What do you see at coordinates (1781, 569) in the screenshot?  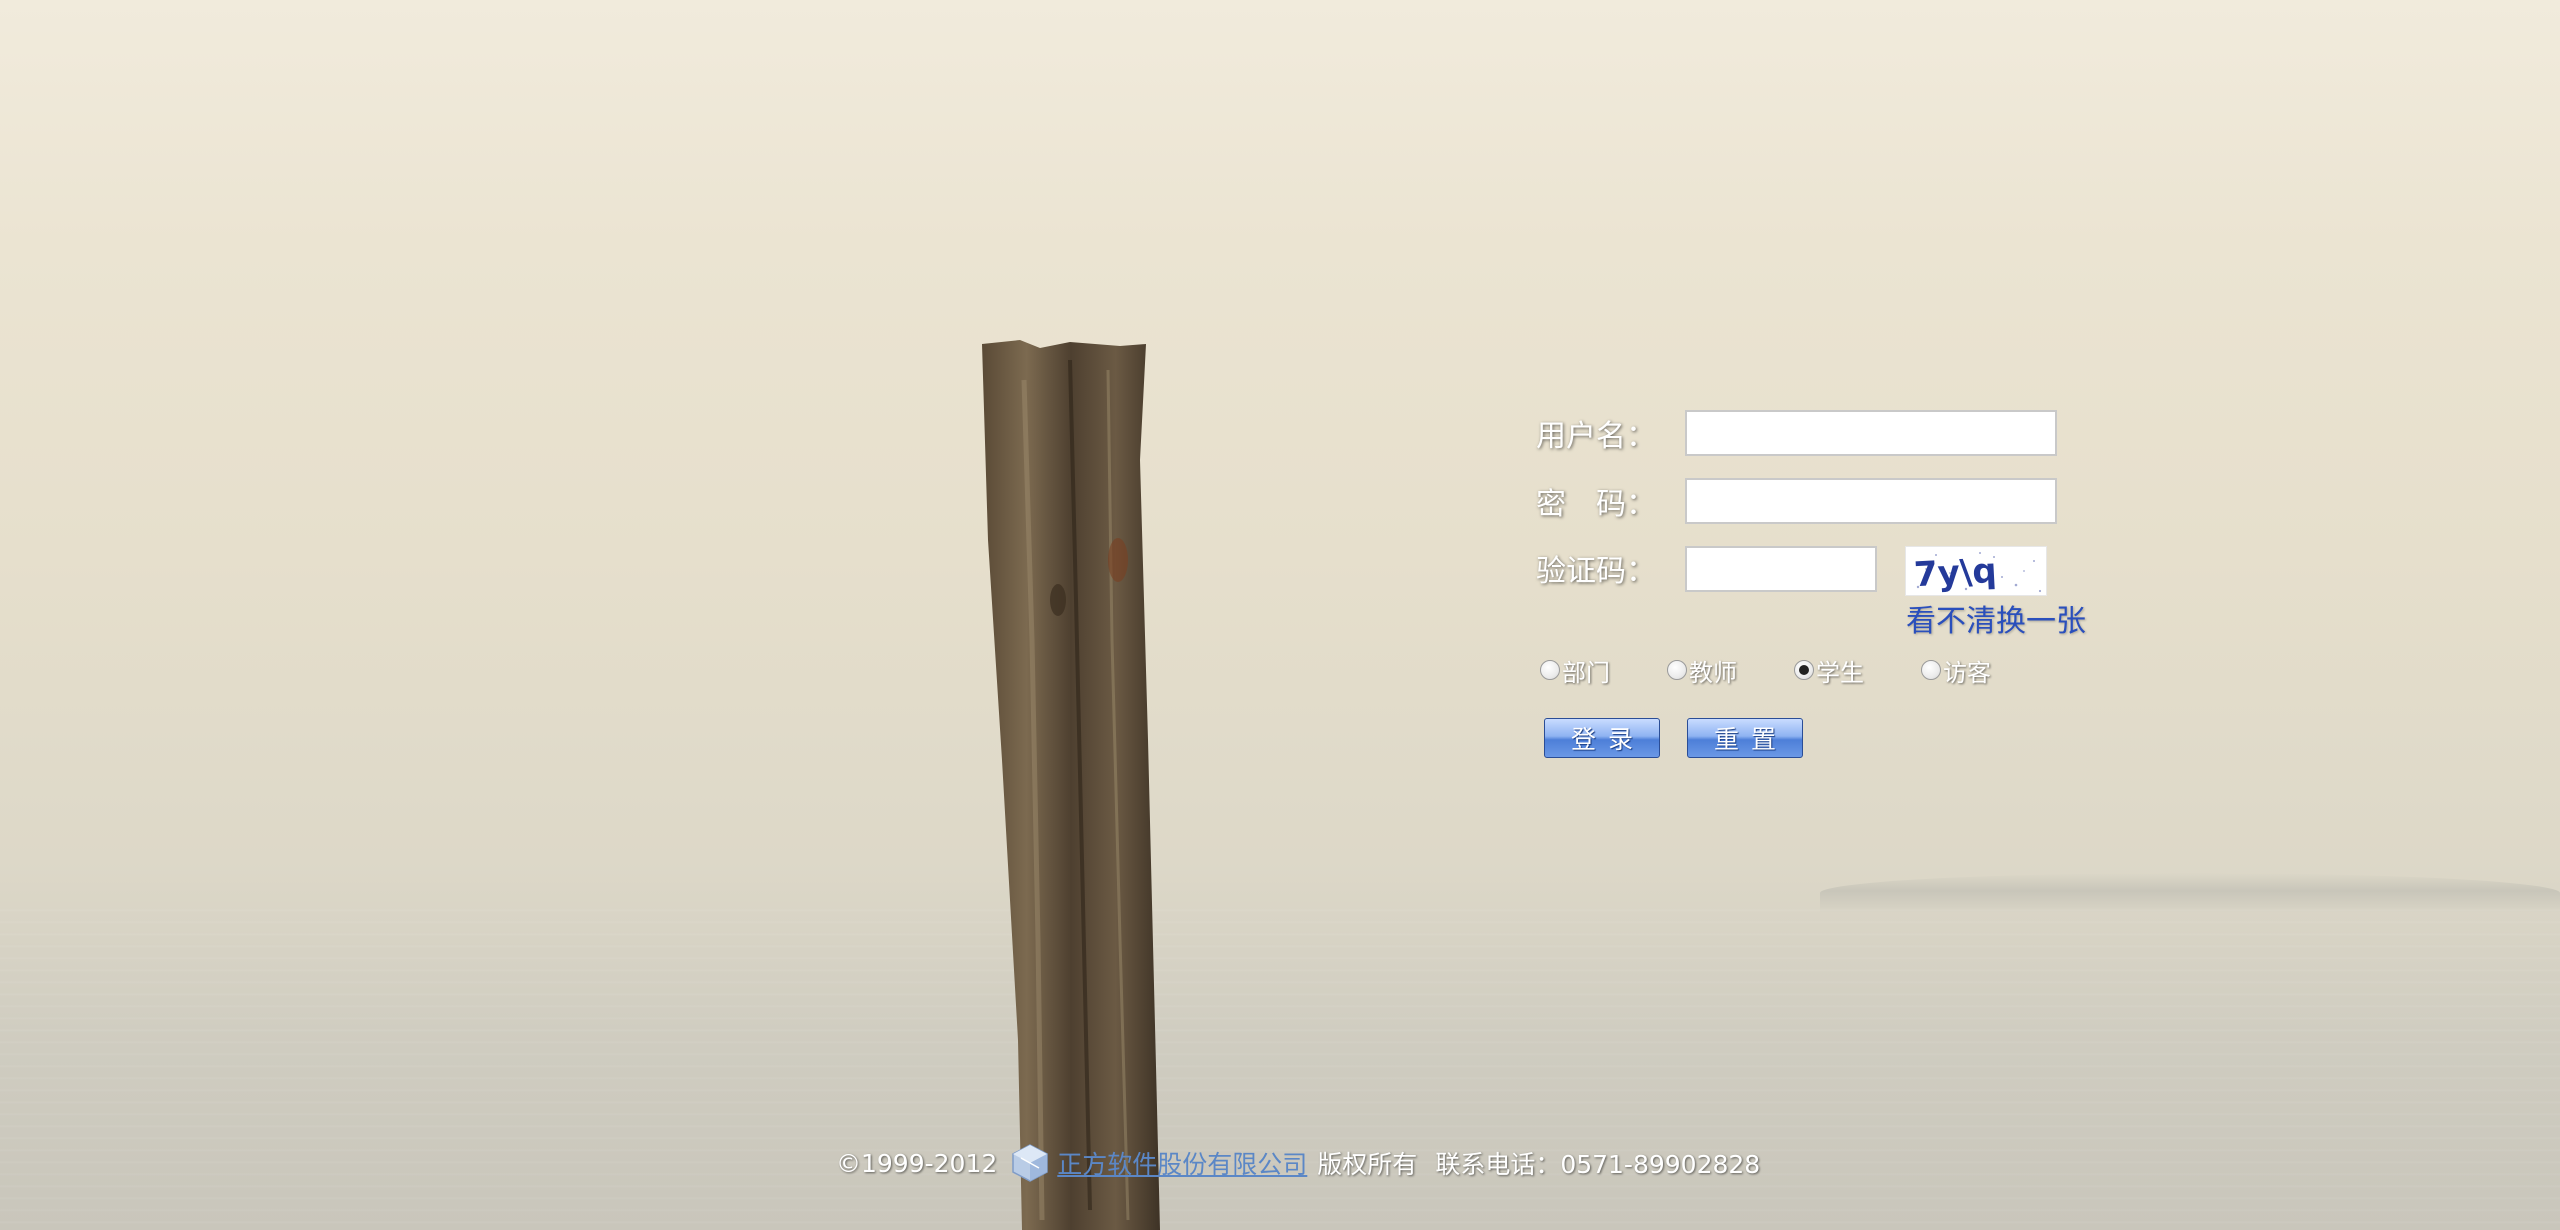 I see `captcha-input` at bounding box center [1781, 569].